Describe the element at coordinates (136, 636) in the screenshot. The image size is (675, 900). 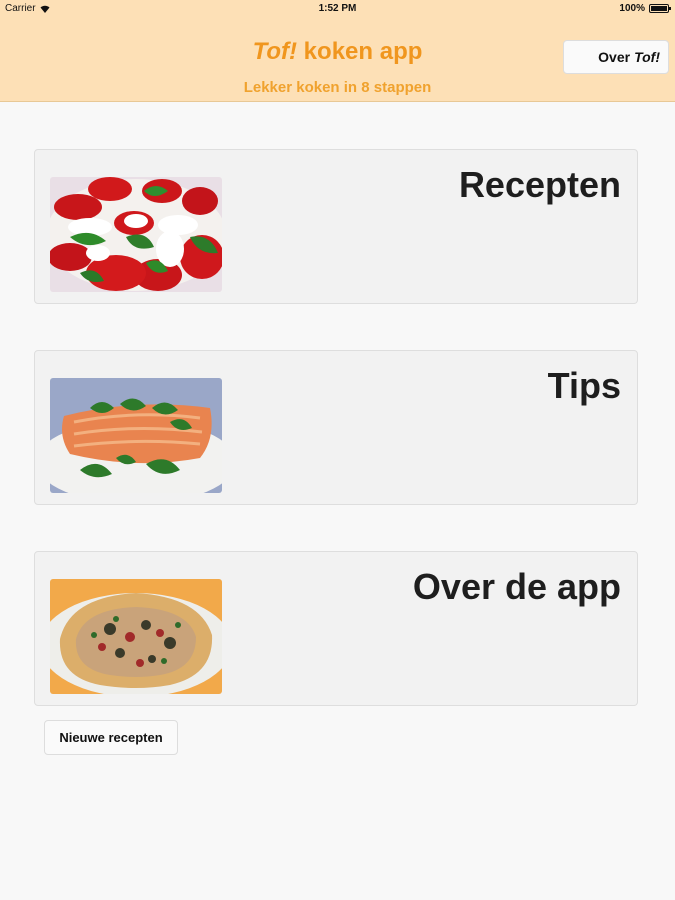
I see `quiche-image` at that location.